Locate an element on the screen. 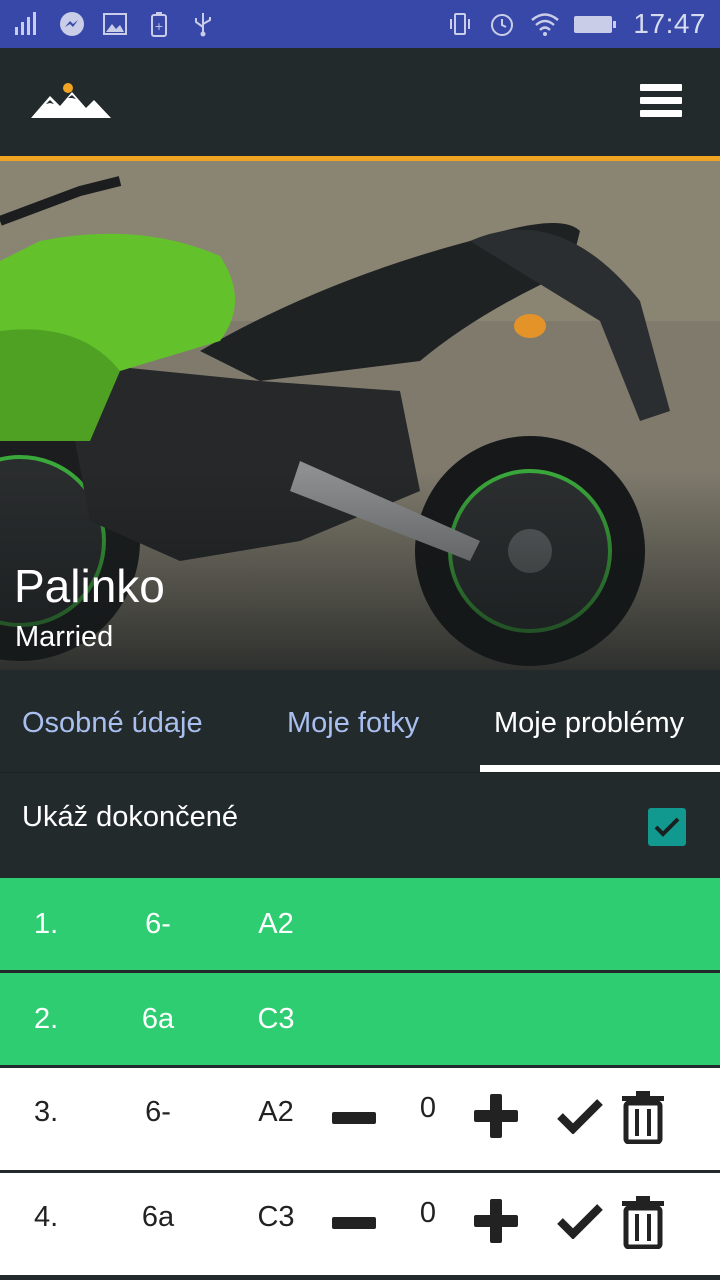 Image resolution: width=720 pixels, height=1280 pixels. tab-moje-fotky: Moje fotky is located at coordinates (353, 723).